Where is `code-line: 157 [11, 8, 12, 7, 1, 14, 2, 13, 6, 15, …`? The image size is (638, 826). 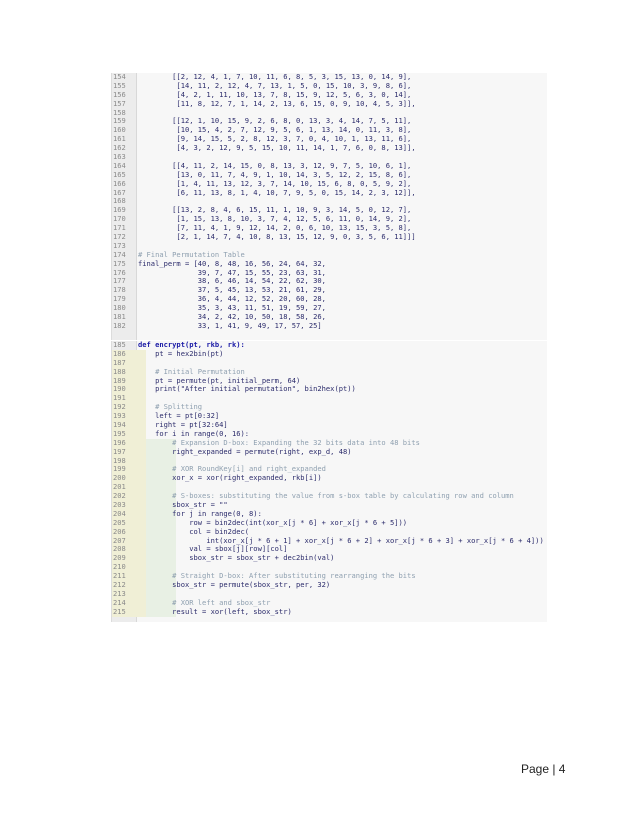 code-line: 157 [11, 8, 12, 7, 1, 14, 2, 13, 6, 15, … is located at coordinates (329, 103).